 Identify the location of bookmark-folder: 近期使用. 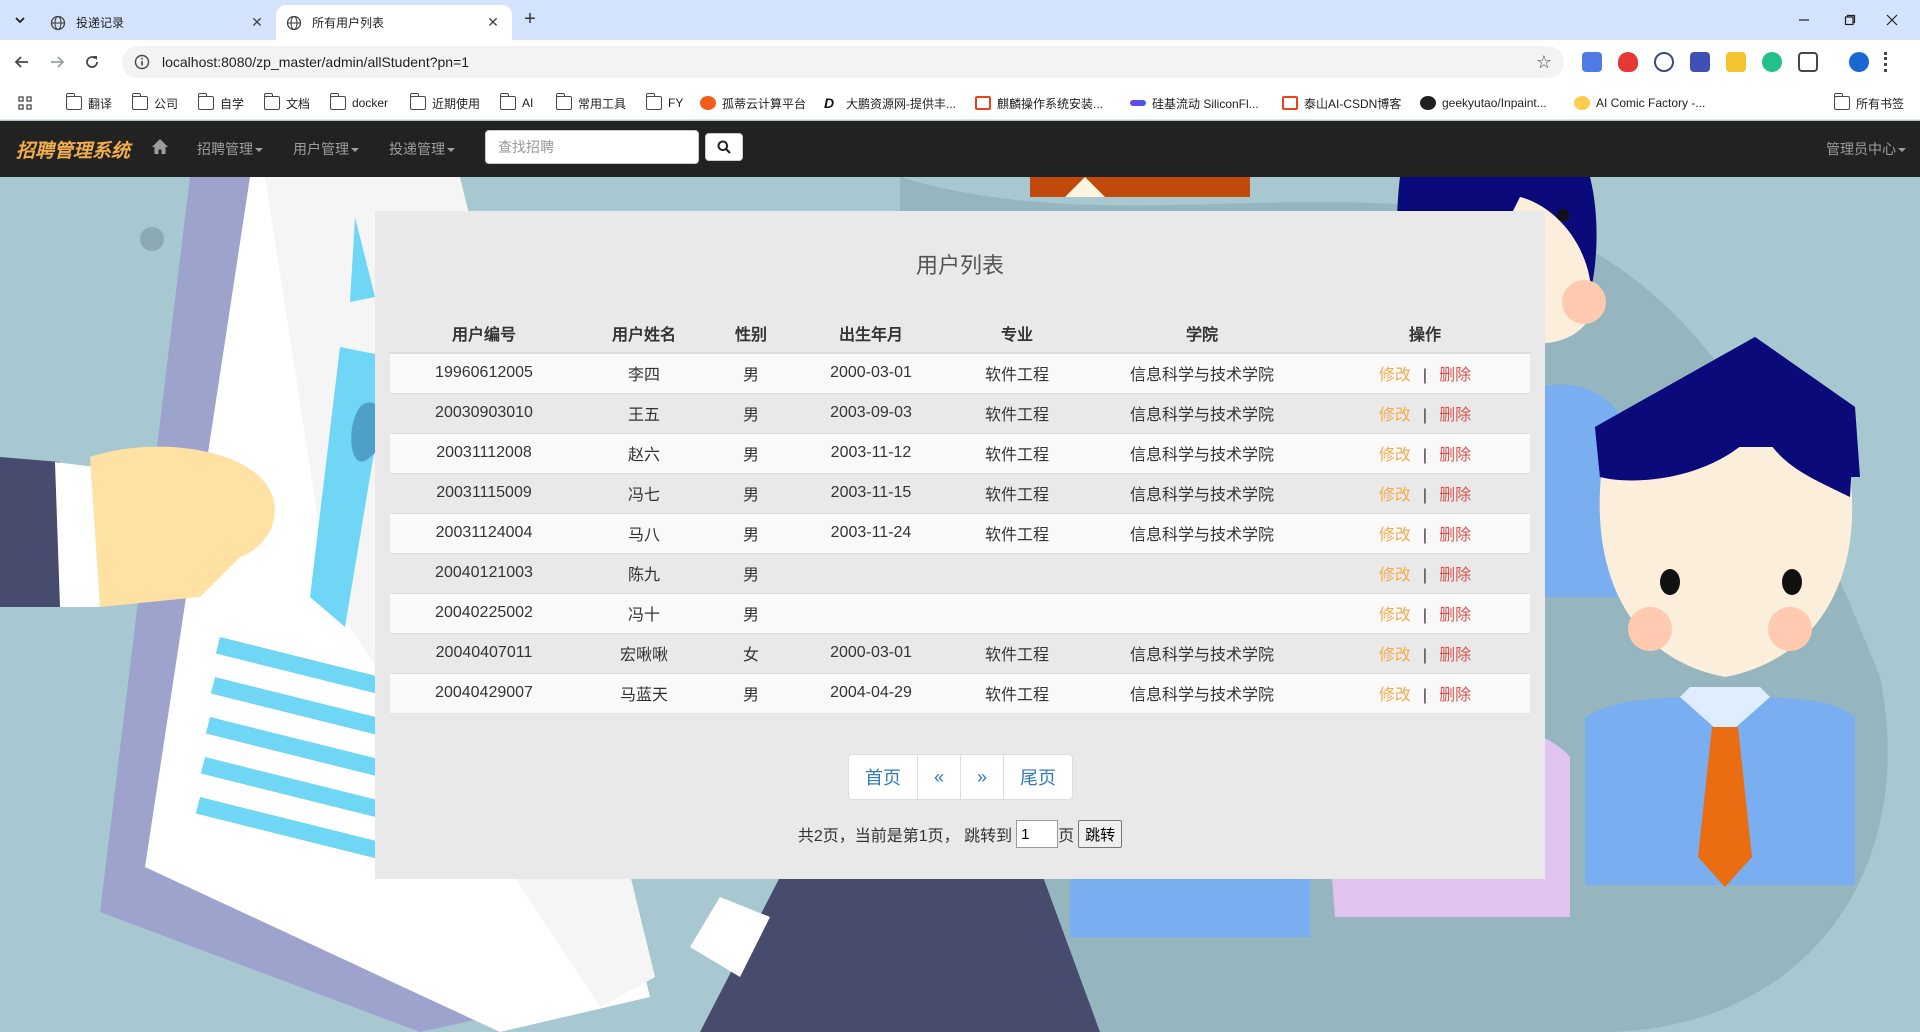
(444, 103).